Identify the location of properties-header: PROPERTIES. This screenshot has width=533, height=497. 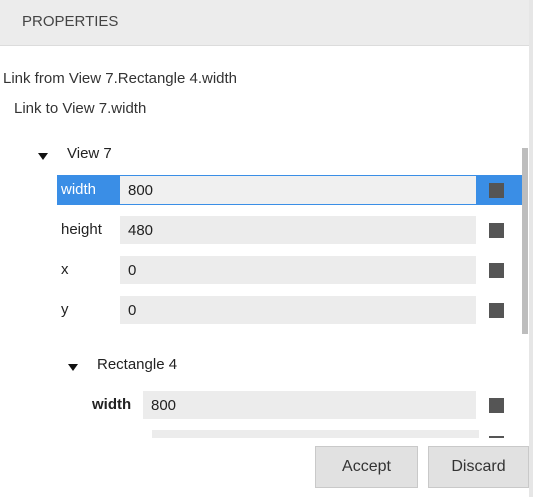
(264, 23).